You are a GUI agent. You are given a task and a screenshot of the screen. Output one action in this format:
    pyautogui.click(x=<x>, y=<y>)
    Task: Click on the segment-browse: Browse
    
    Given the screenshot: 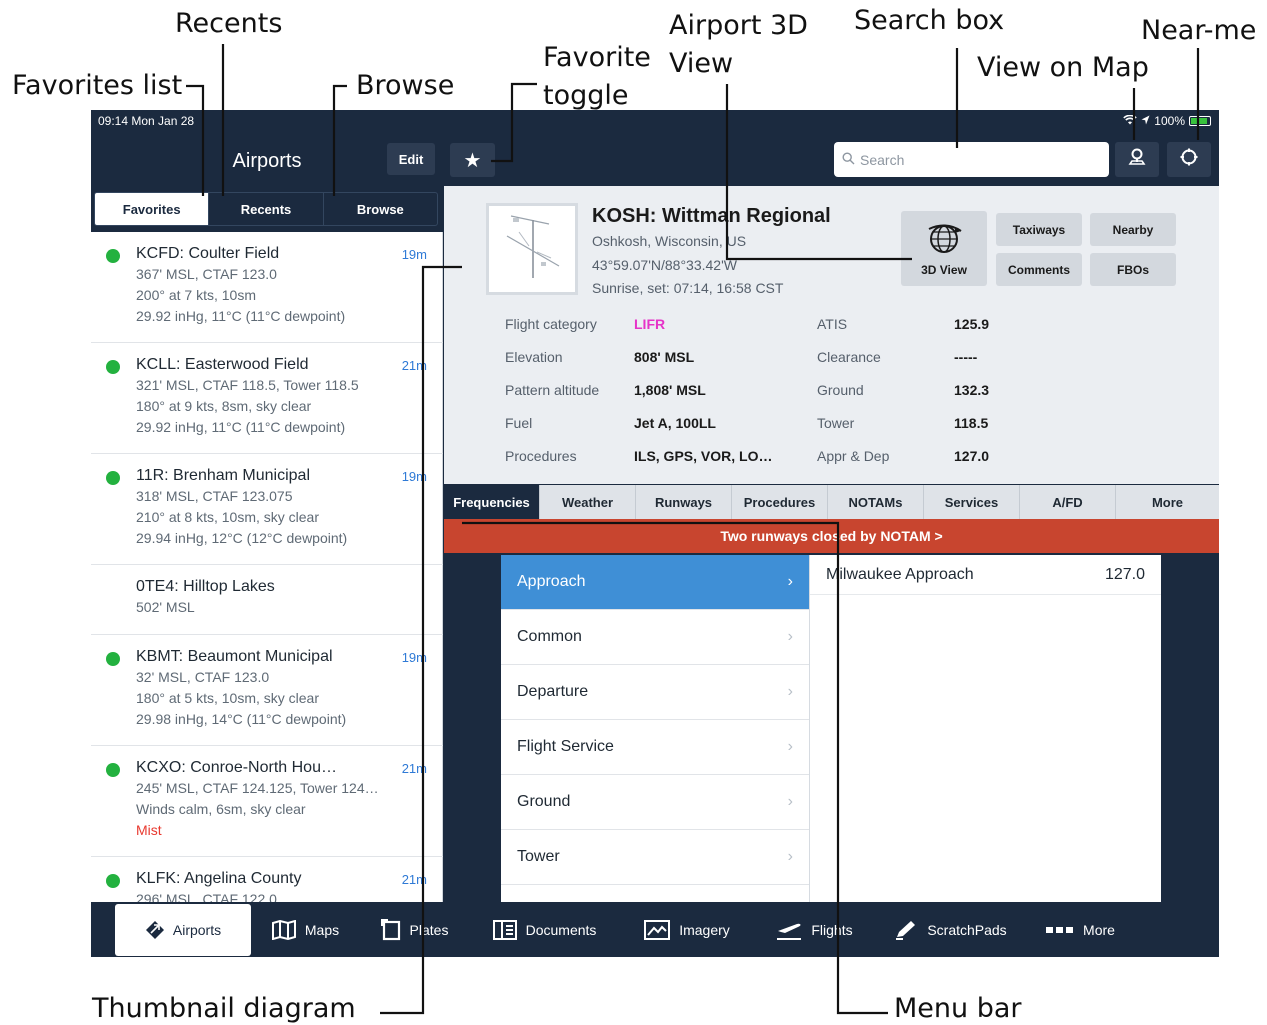 What is the action you would take?
    pyautogui.click(x=379, y=209)
    